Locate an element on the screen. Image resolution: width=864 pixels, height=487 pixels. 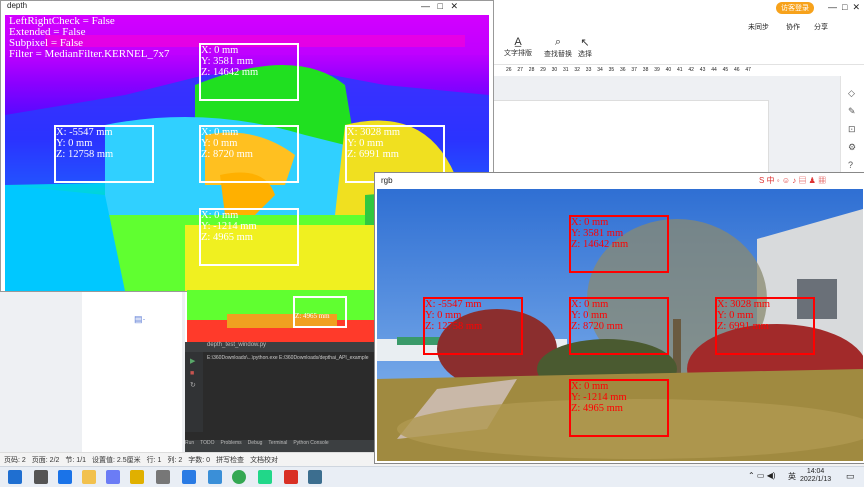
stop-icon: ■ is located at coordinates (196, 374).